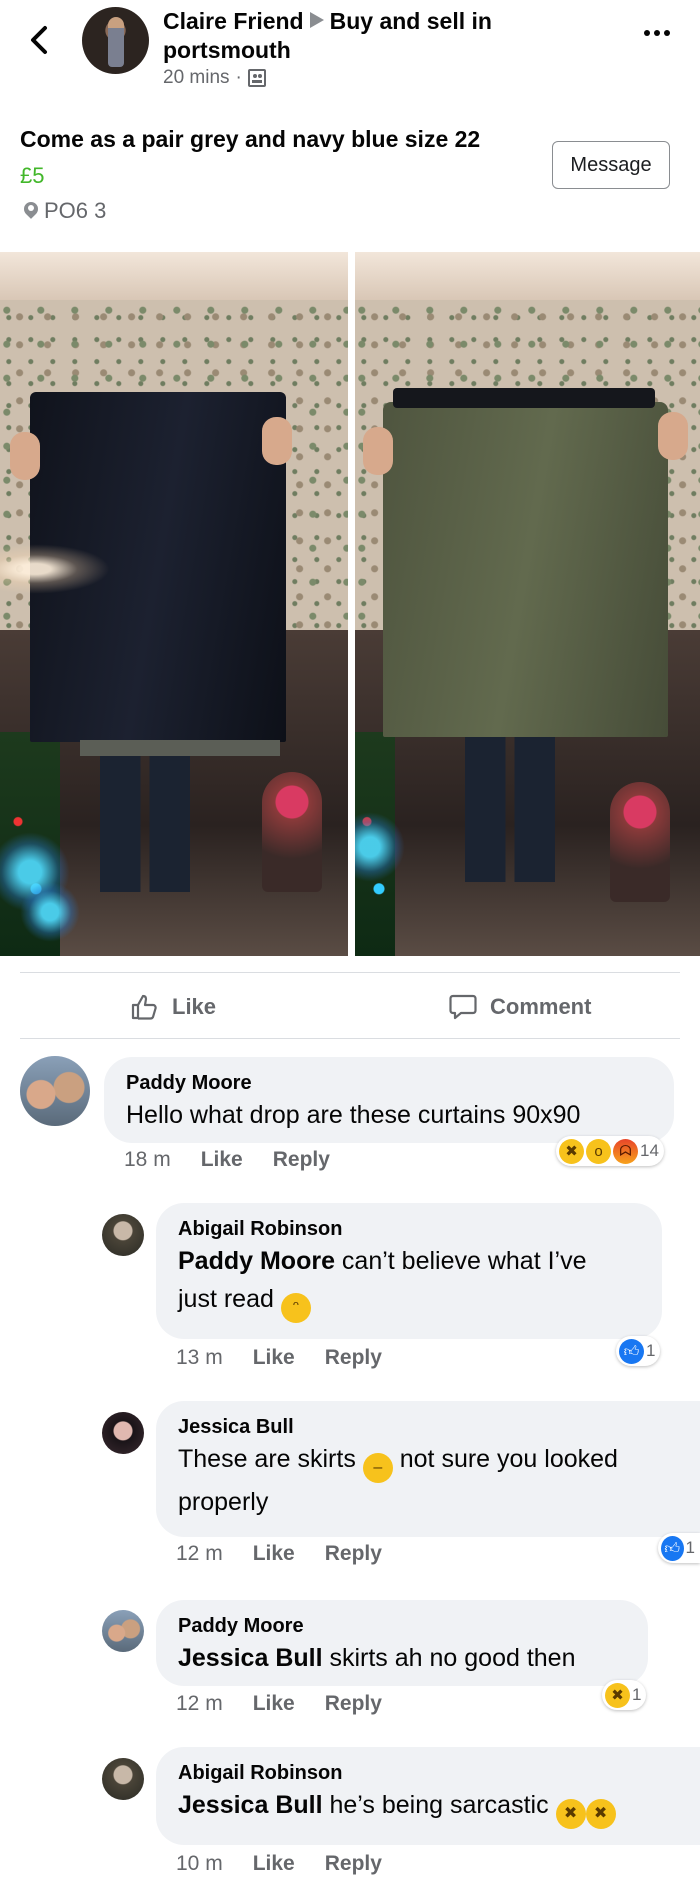 The height and width of the screenshot is (1885, 700). What do you see at coordinates (409, 1301) in the screenshot?
I see `comment-text: just read ᵔ` at bounding box center [409, 1301].